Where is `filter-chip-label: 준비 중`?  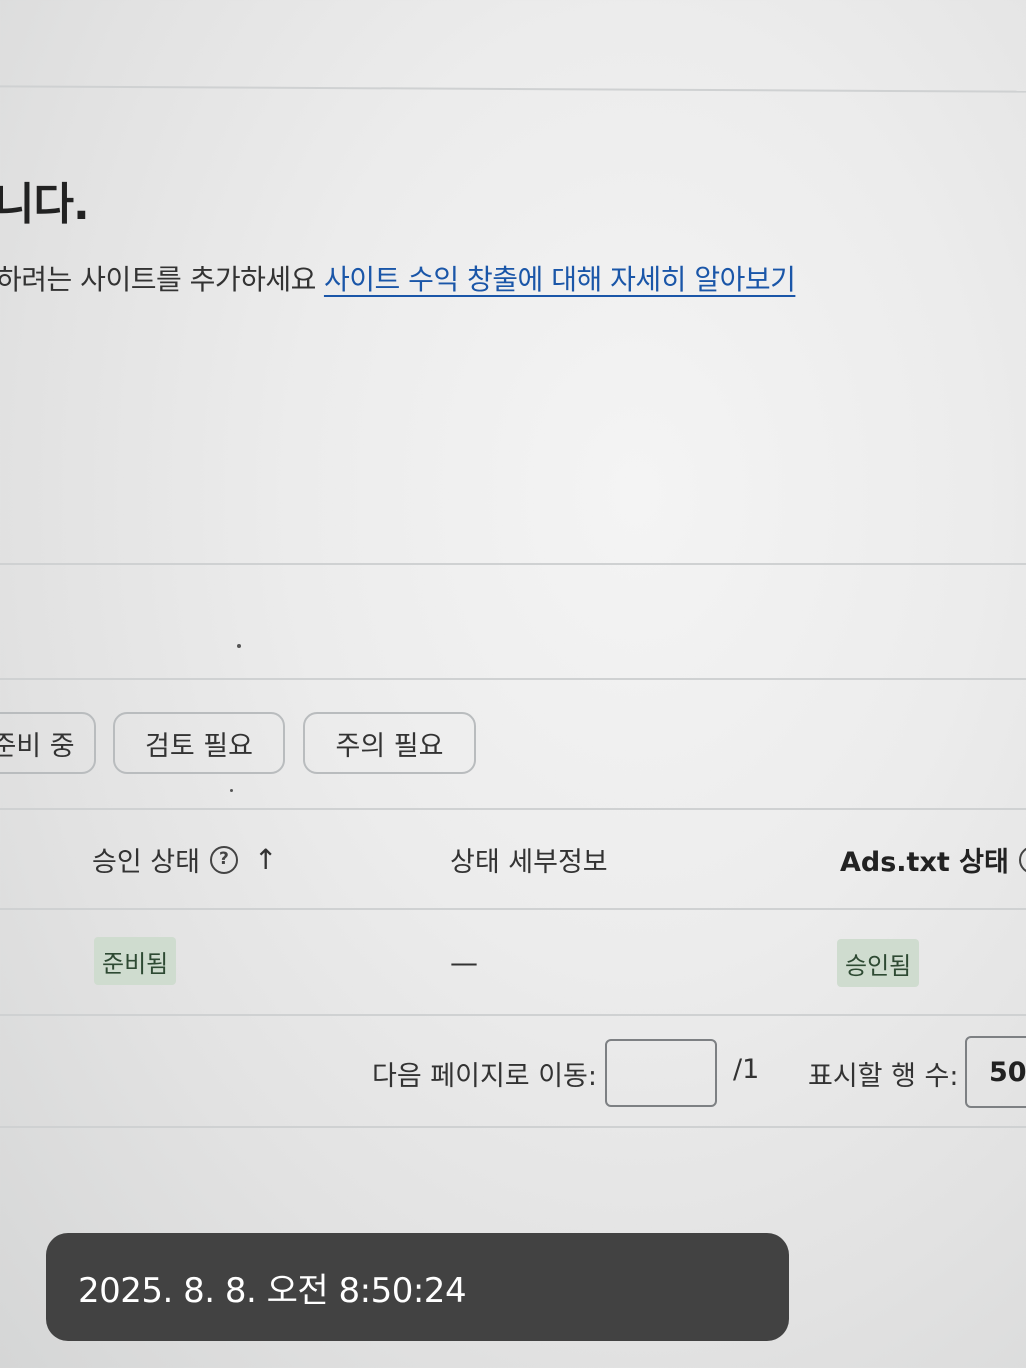
filter-chip-label: 준비 중 is located at coordinates (37, 746).